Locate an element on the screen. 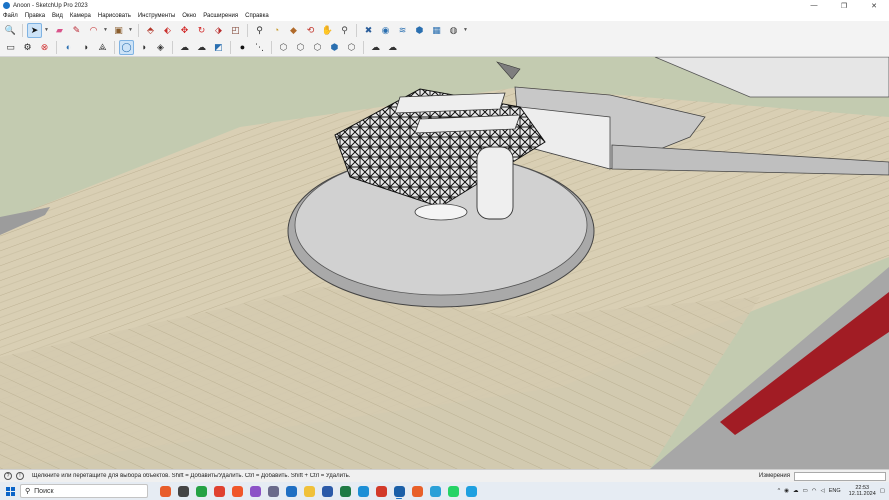  orbit-tool-icon: ⟲ is located at coordinates (310, 30).